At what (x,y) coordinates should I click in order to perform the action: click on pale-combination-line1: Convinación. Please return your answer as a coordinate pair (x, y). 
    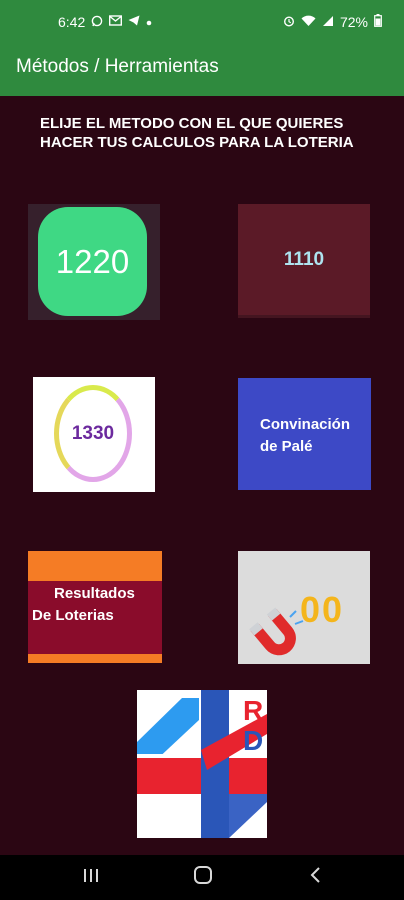
    Looking at the image, I should click on (305, 424).